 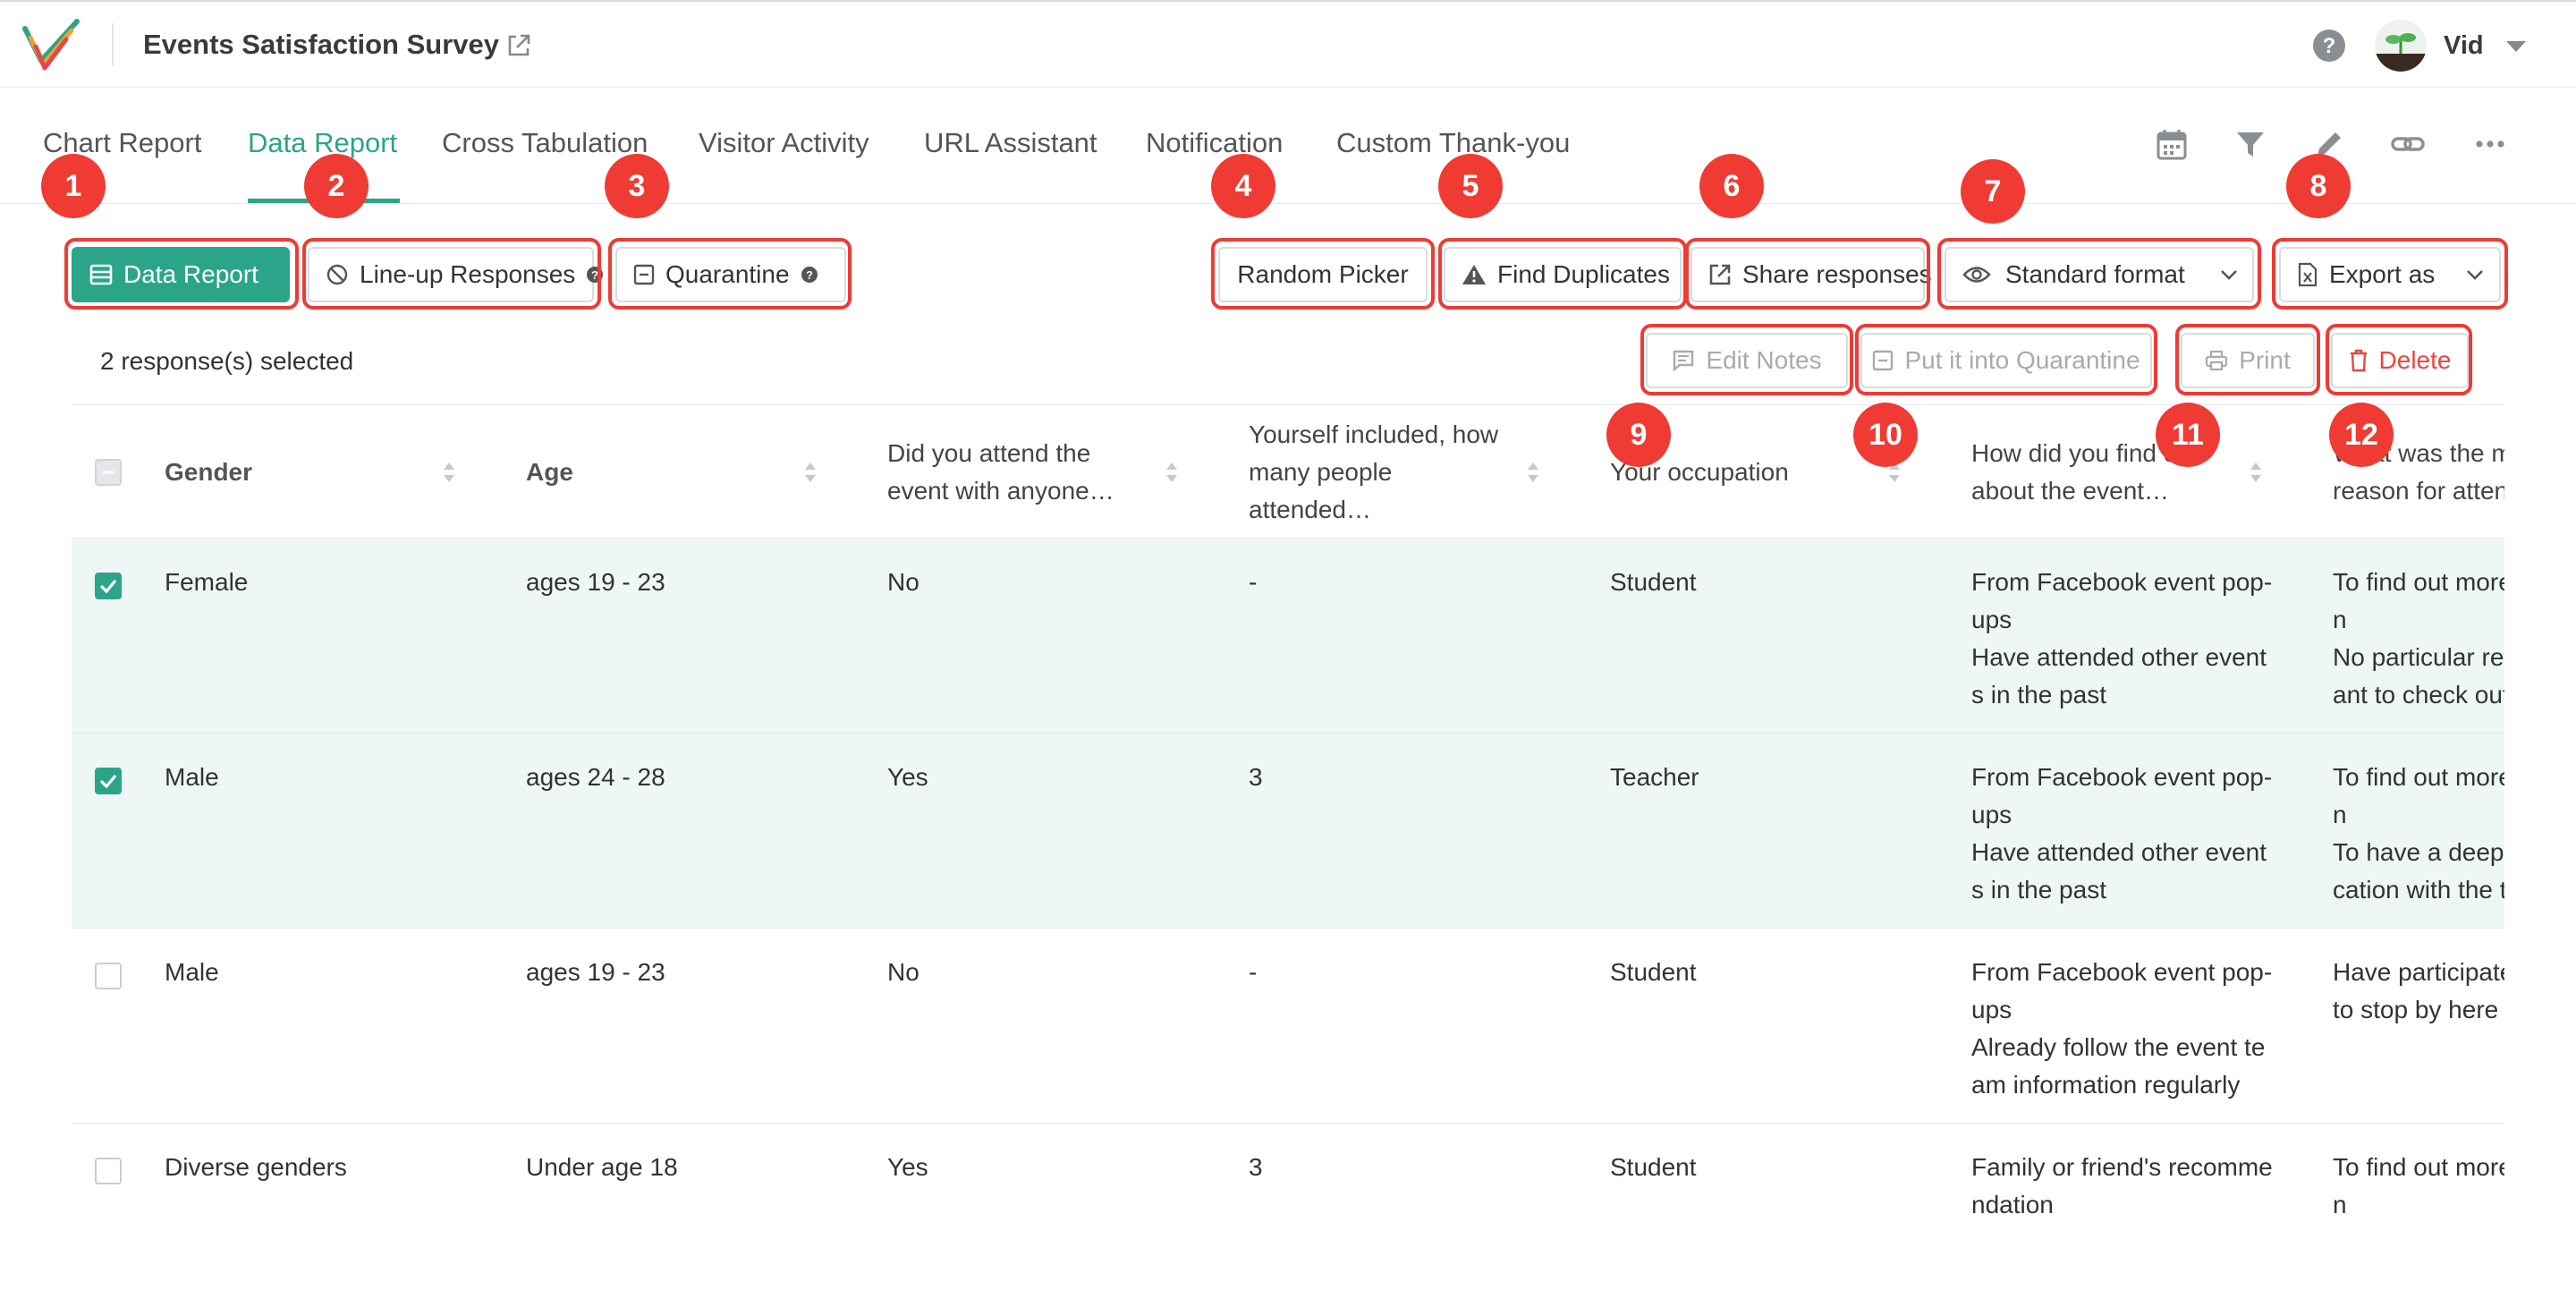 I want to click on column-header-age: Age, so click(x=660, y=472).